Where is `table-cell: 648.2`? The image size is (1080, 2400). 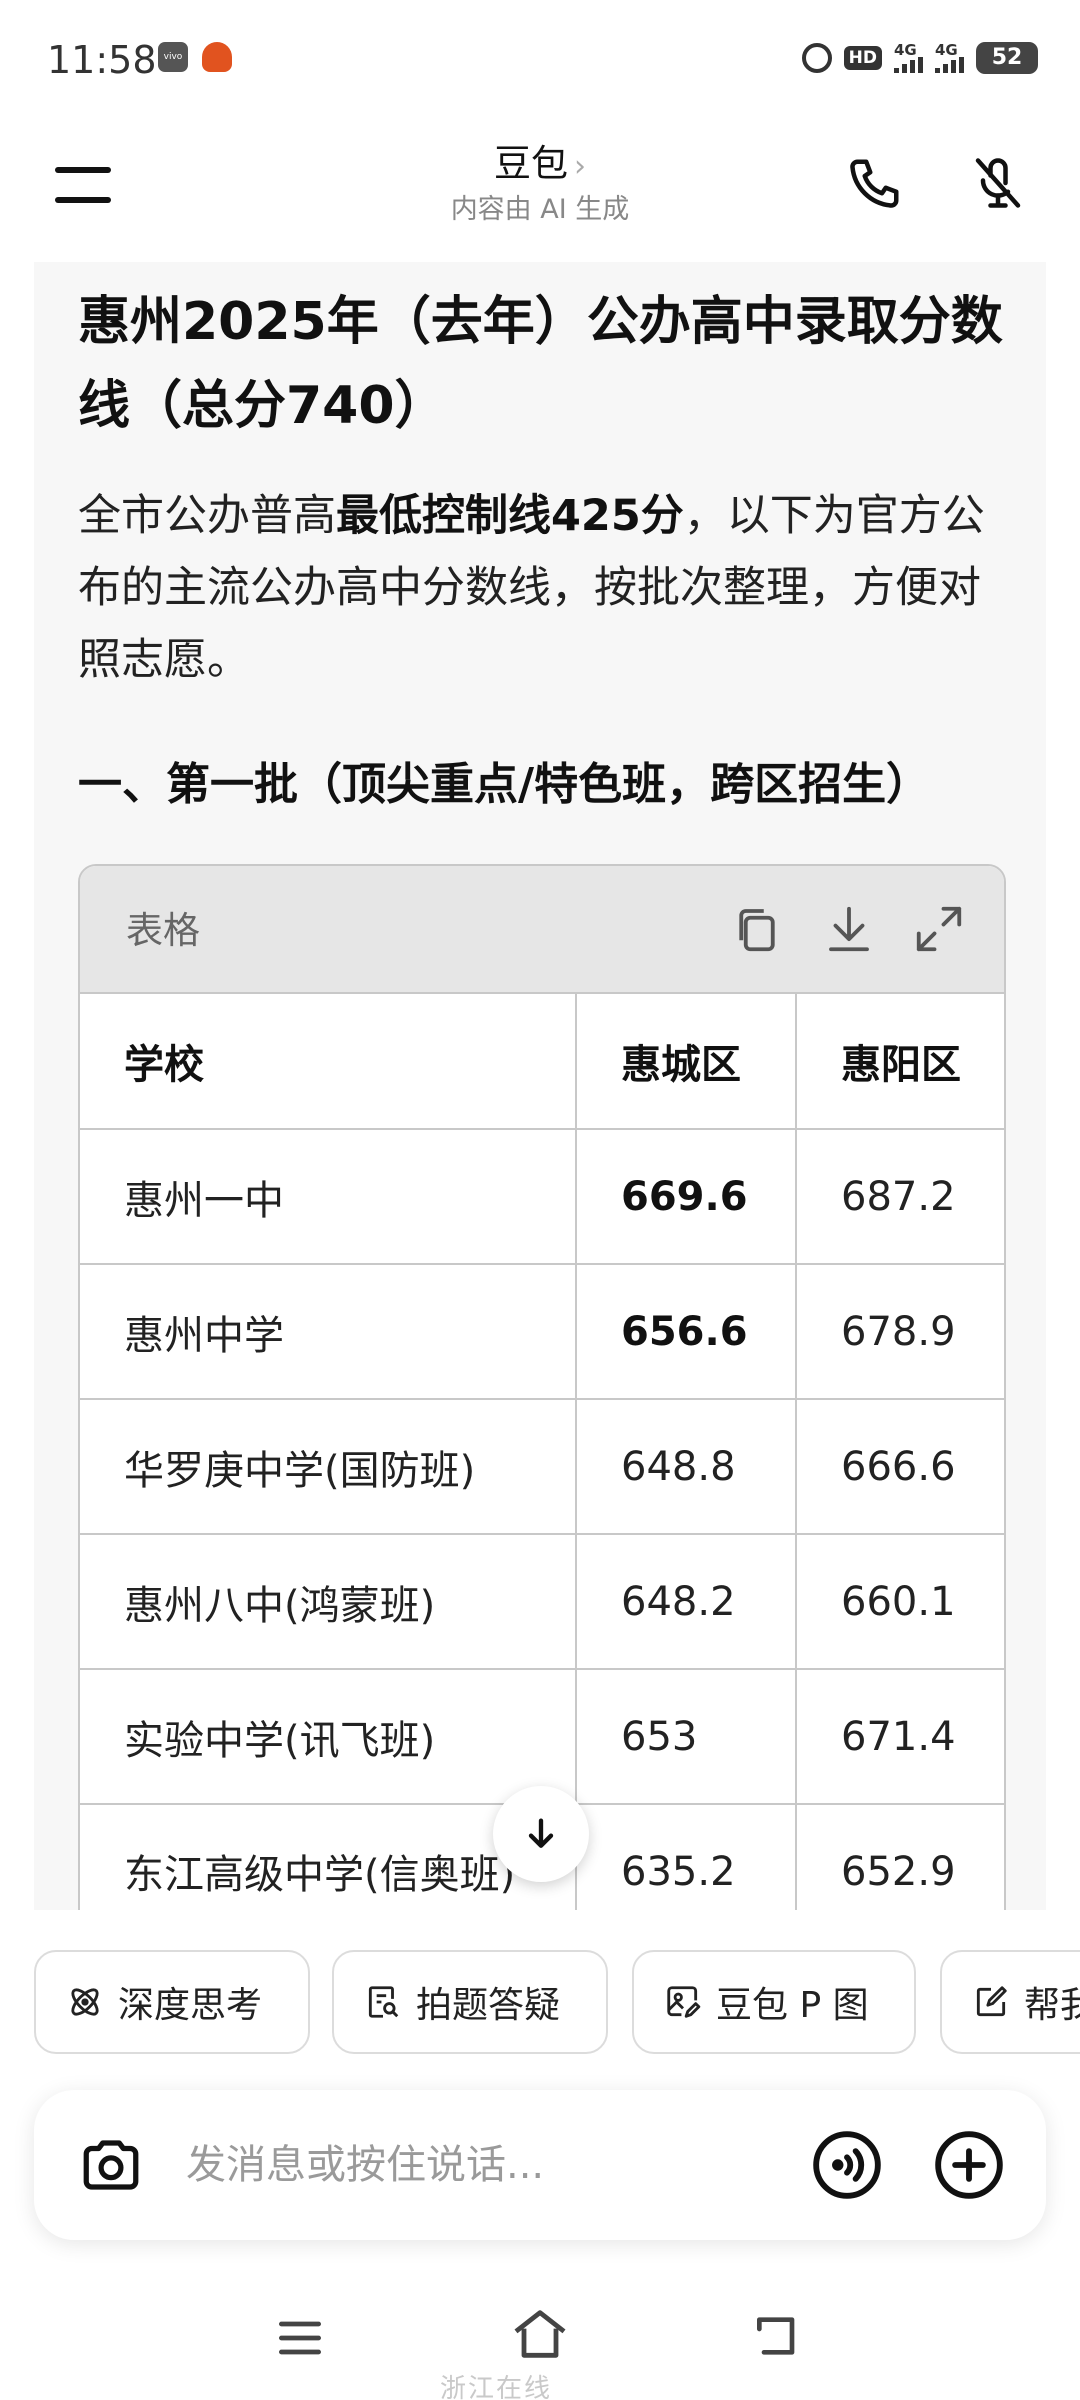
table-cell: 648.2 is located at coordinates (686, 1602).